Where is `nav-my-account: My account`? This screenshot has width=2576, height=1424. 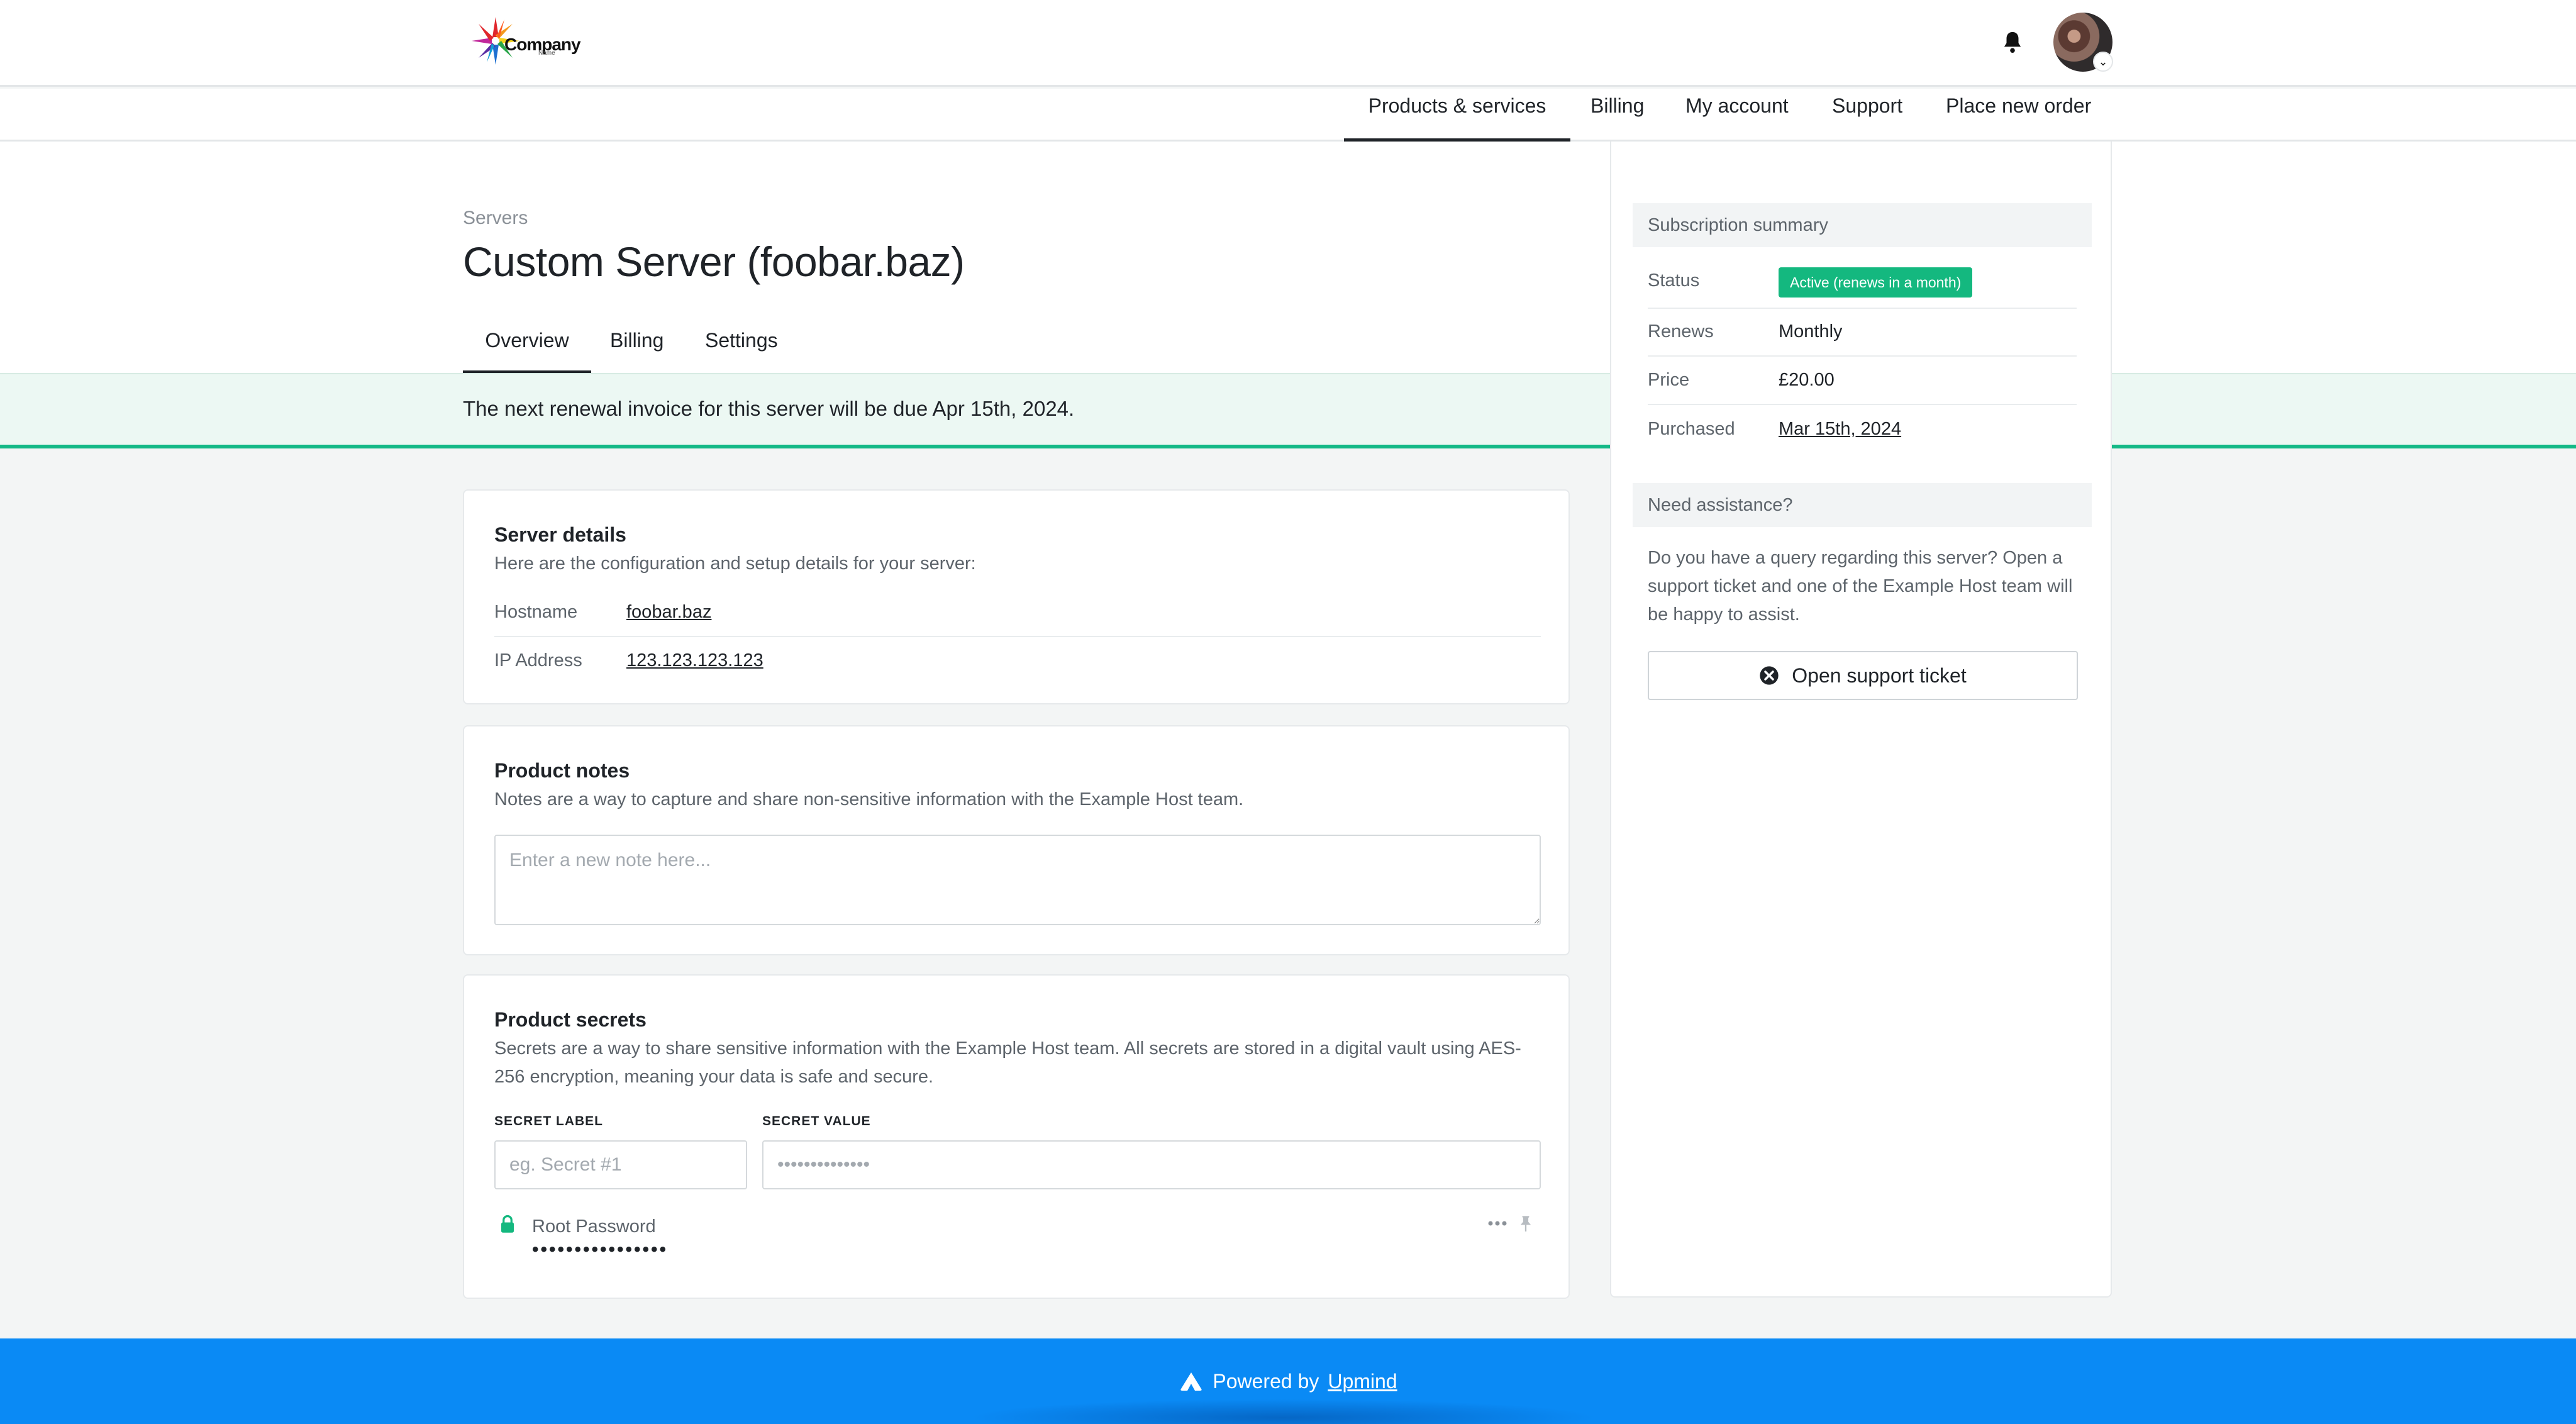
nav-my-account: My account is located at coordinates (1737, 116).